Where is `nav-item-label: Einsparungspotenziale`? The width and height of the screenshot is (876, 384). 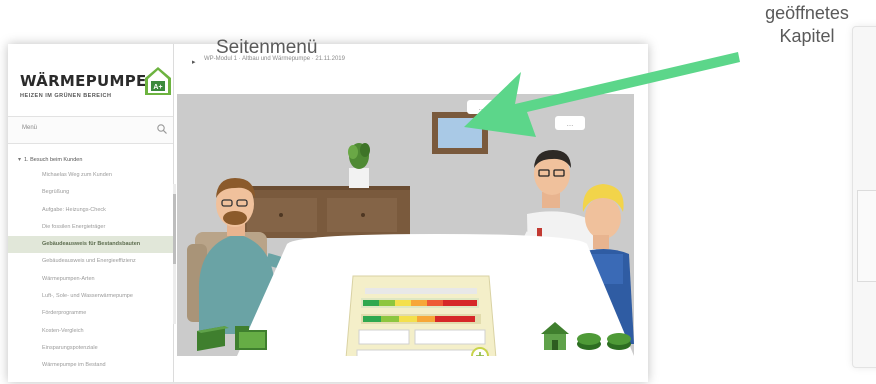 nav-item-label: Einsparungspotenziale is located at coordinates (70, 347).